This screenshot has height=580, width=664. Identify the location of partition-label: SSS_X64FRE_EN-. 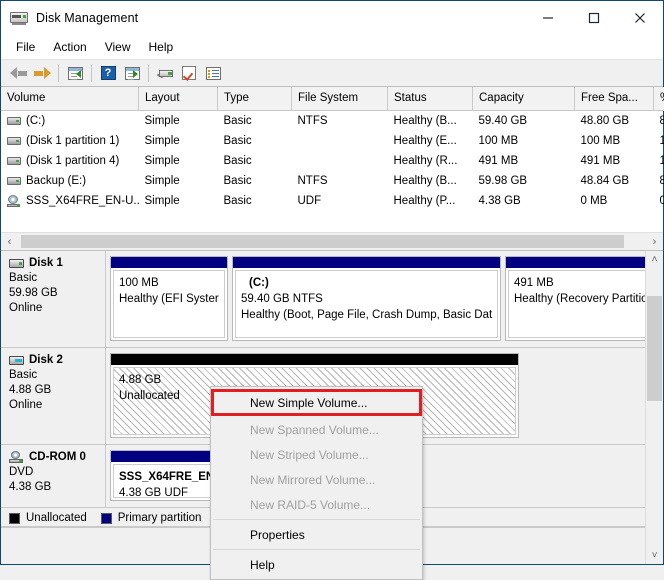
(171, 477).